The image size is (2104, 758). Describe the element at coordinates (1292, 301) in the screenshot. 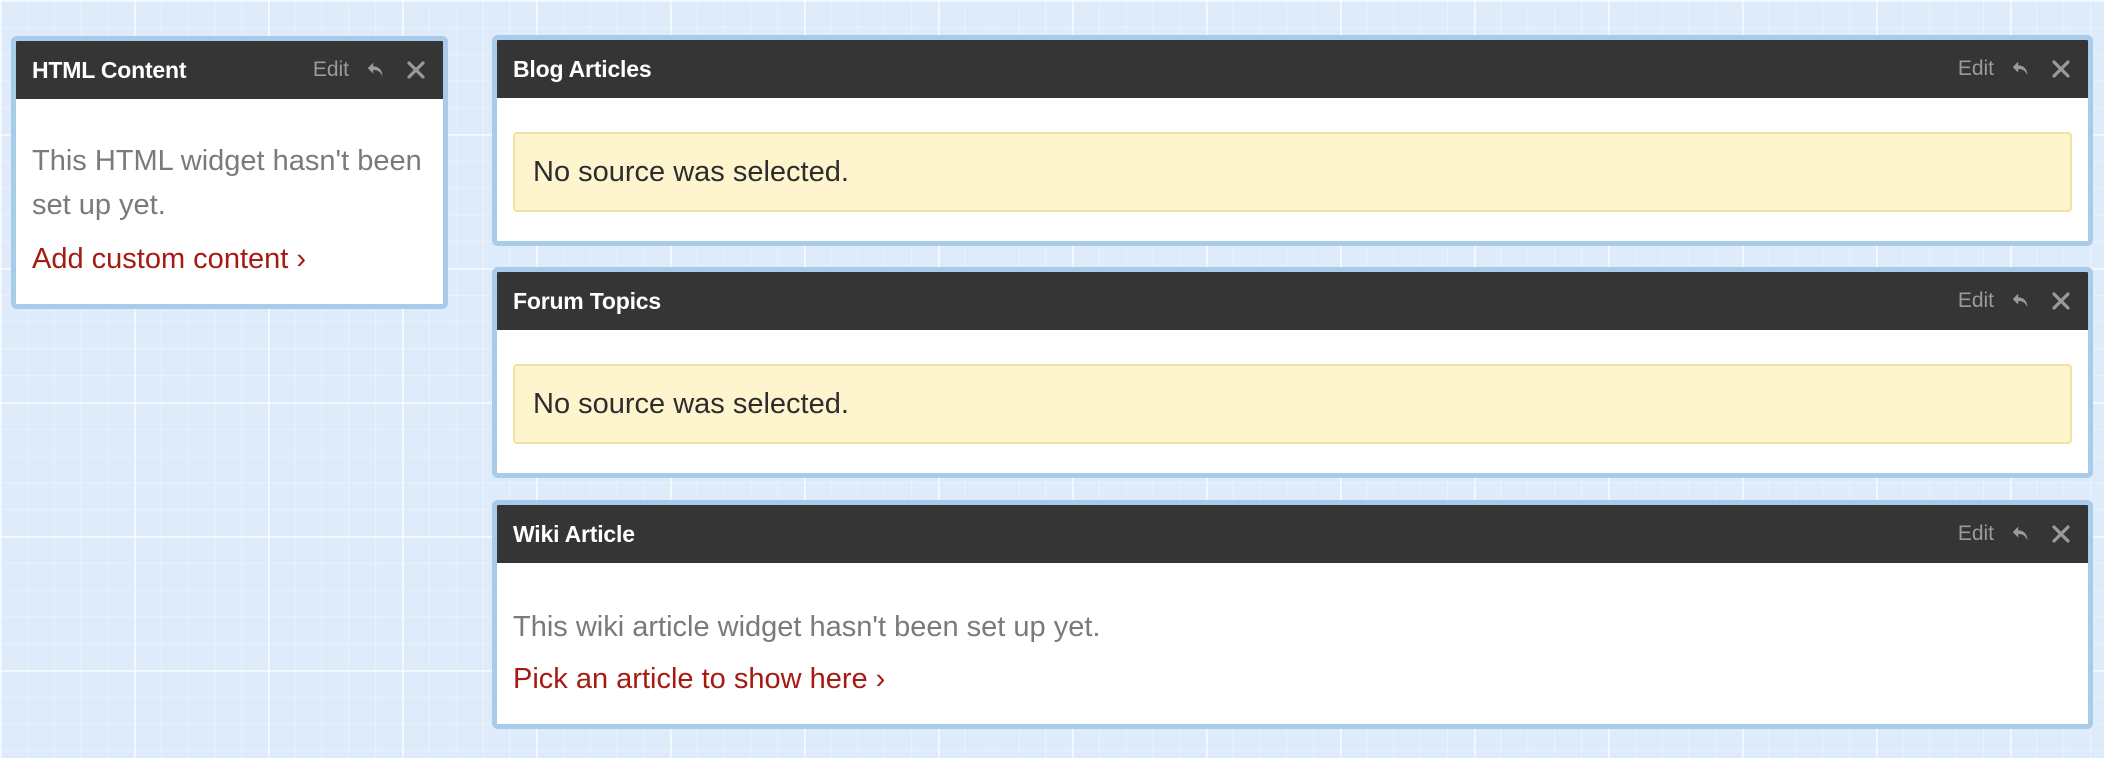

I see `widget-header: Forum Topics Edit` at that location.